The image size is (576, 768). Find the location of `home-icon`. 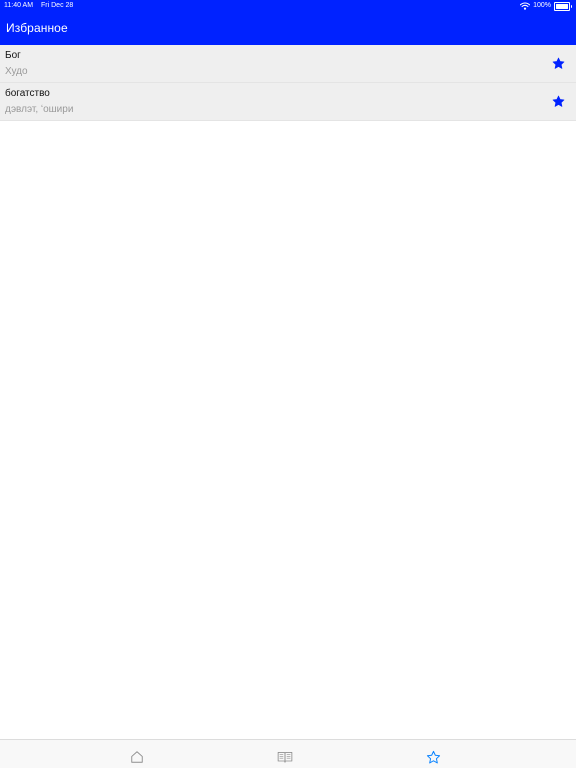

home-icon is located at coordinates (137, 757).